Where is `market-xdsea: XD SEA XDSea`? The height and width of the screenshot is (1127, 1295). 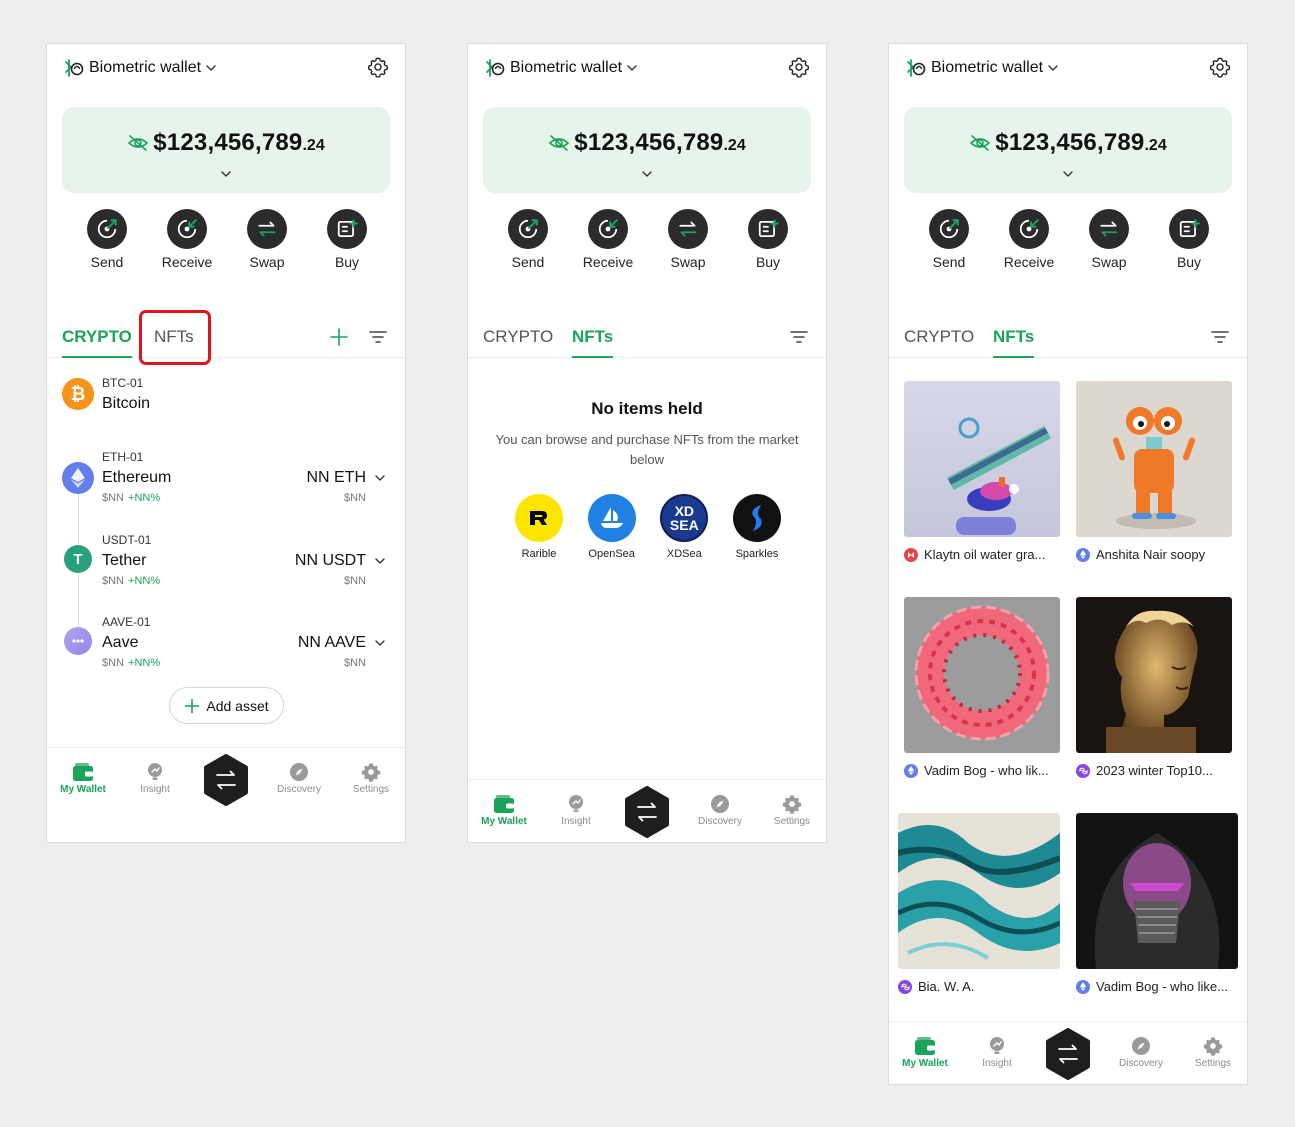
market-xdsea: XD SEA XDSea is located at coordinates (684, 527).